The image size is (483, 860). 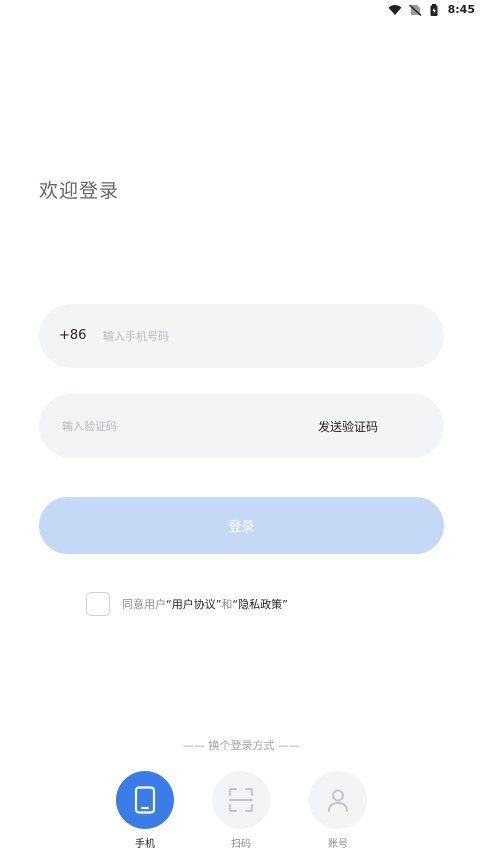 What do you see at coordinates (98, 604) in the screenshot?
I see `agreement-checkbox` at bounding box center [98, 604].